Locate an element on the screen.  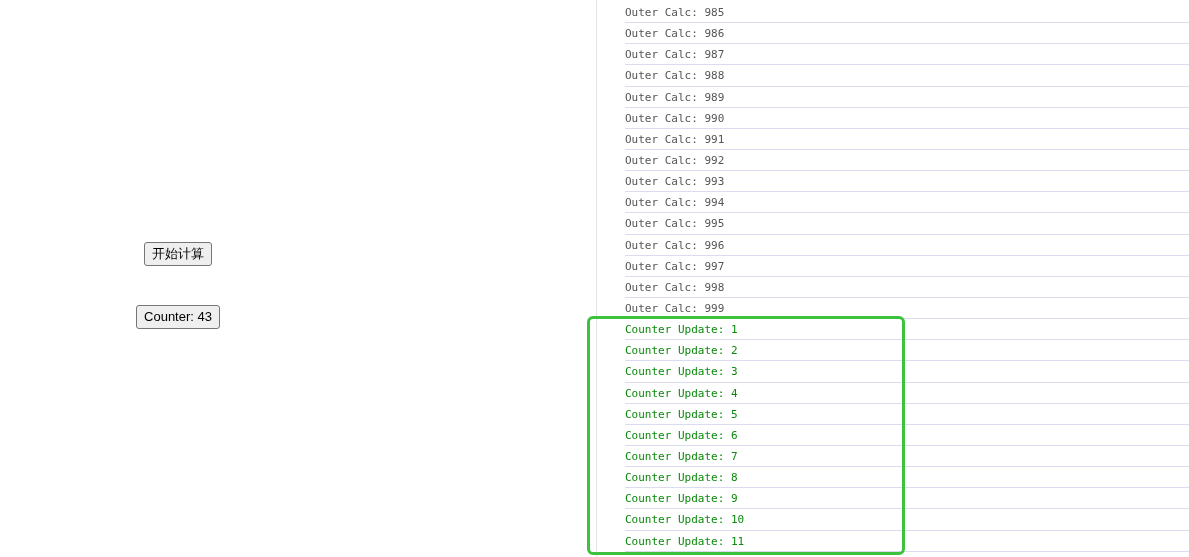
console-message: Counter Update: 11 is located at coordinates (907, 541).